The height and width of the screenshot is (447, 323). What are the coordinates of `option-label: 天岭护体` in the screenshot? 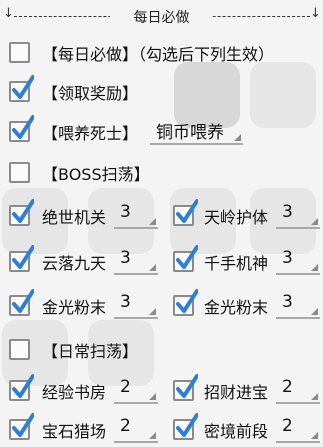 It's located at (236, 217).